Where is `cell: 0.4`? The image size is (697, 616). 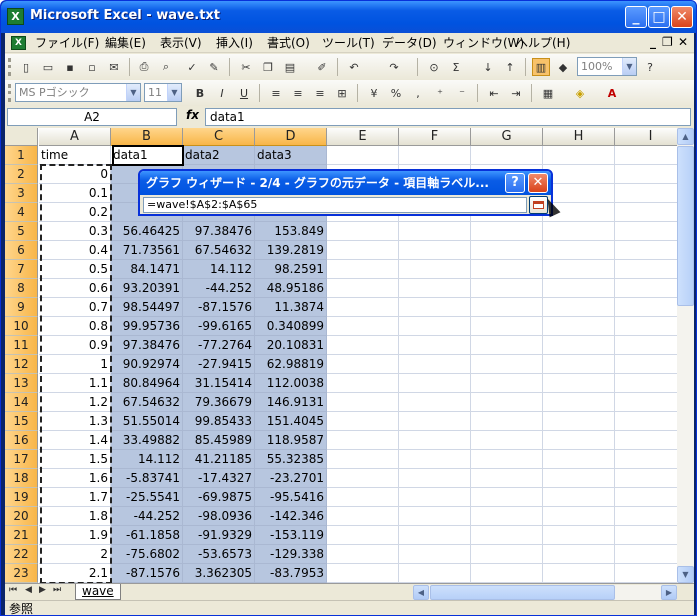 cell: 0.4 is located at coordinates (75, 250).